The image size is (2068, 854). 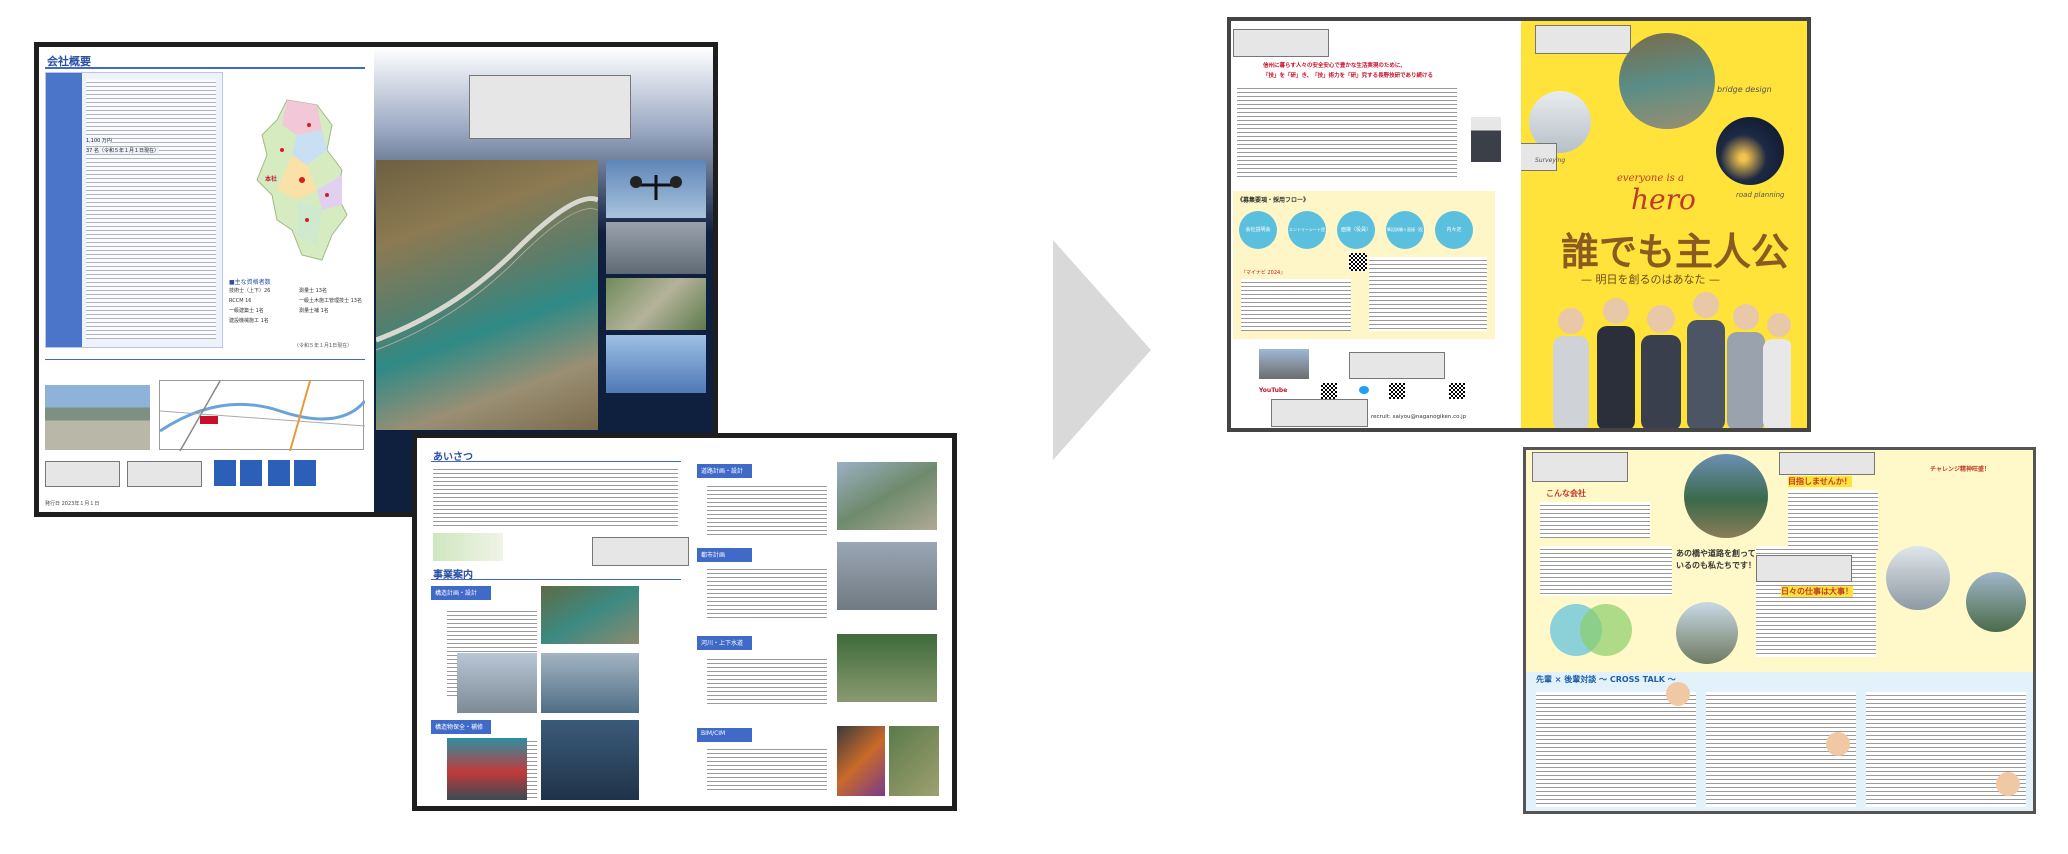 I want to click on mynavi-label: 『マイナビ 2024』, so click(x=1263, y=273).